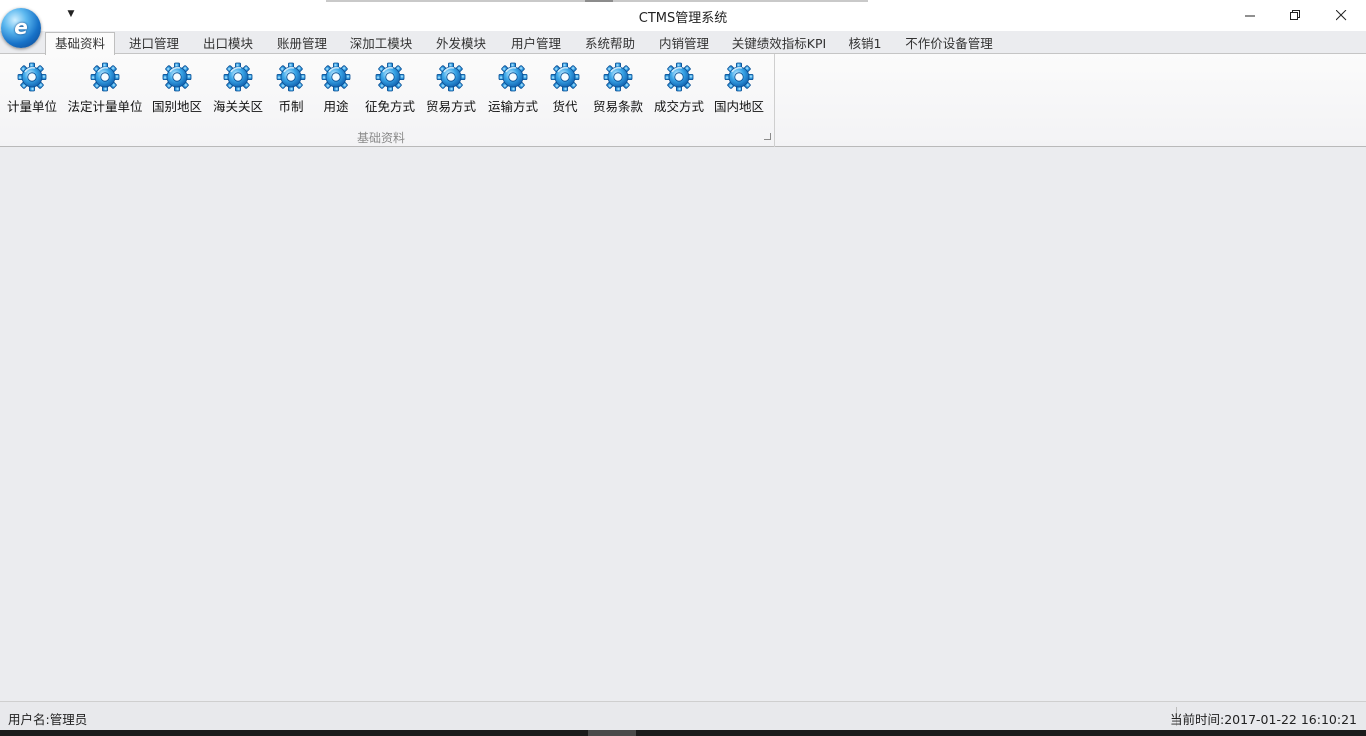 This screenshot has width=1366, height=736. Describe the element at coordinates (738, 106) in the screenshot. I see `button-label: 国内地区` at that location.